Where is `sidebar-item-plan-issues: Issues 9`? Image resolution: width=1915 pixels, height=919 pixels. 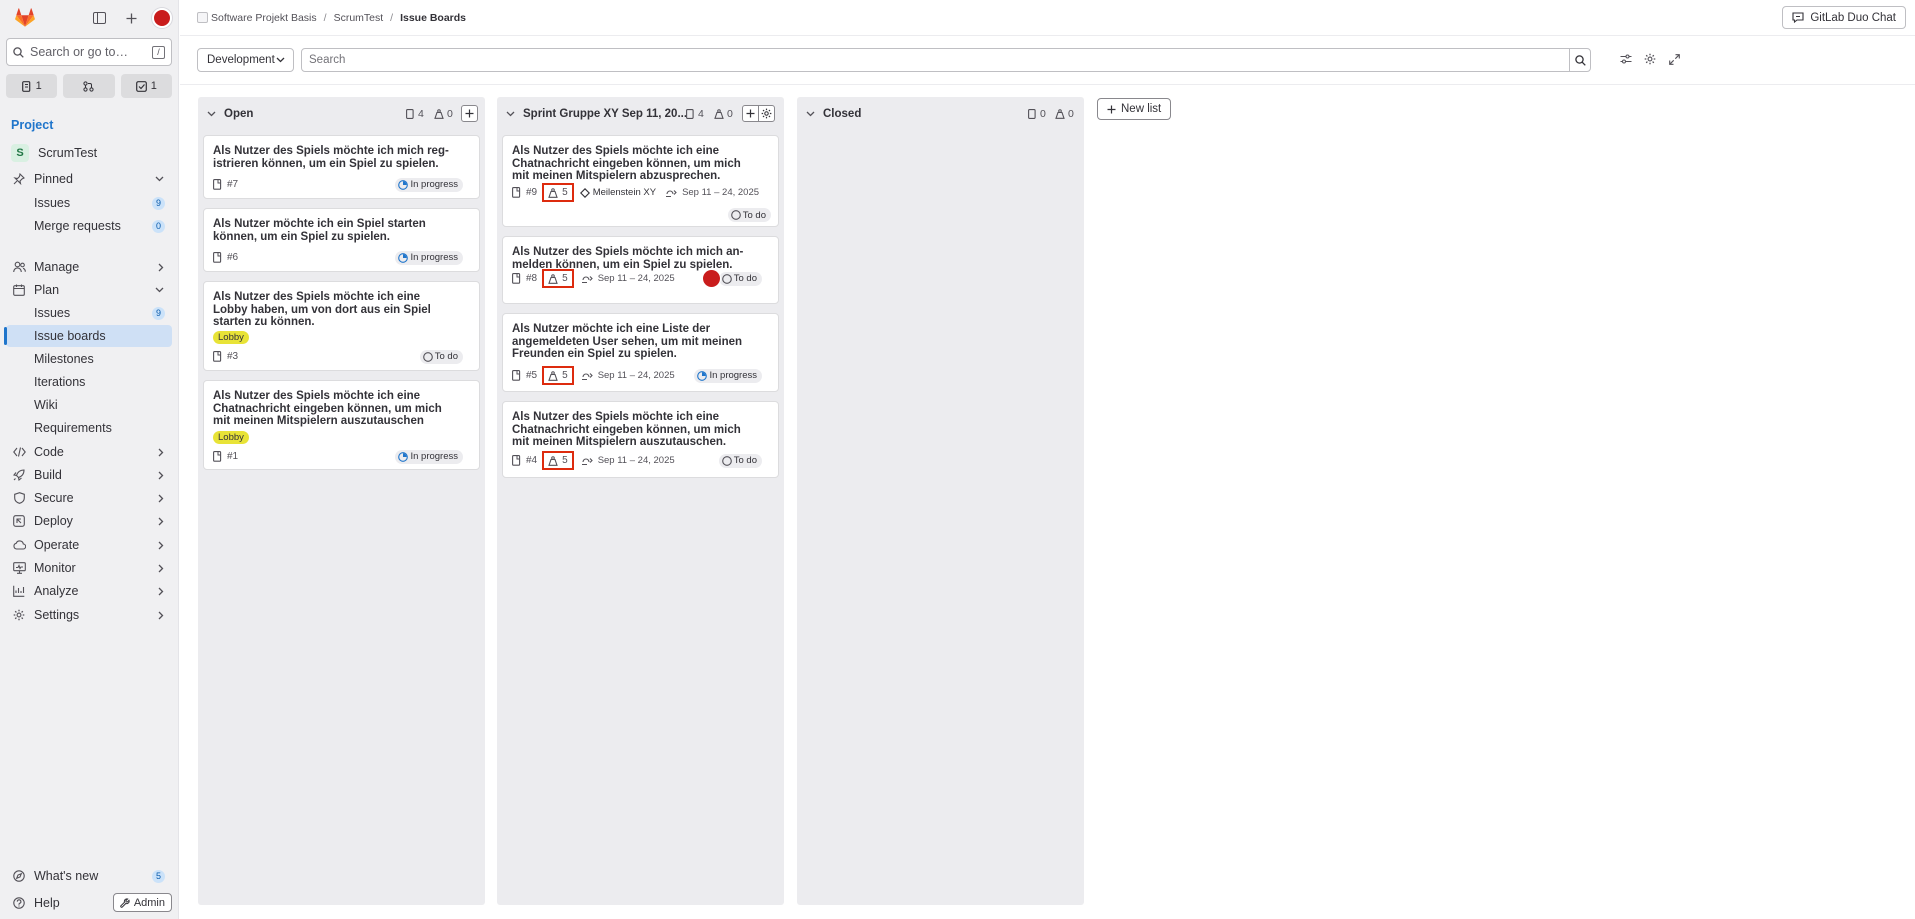 sidebar-item-plan-issues: Issues 9 is located at coordinates (89, 313).